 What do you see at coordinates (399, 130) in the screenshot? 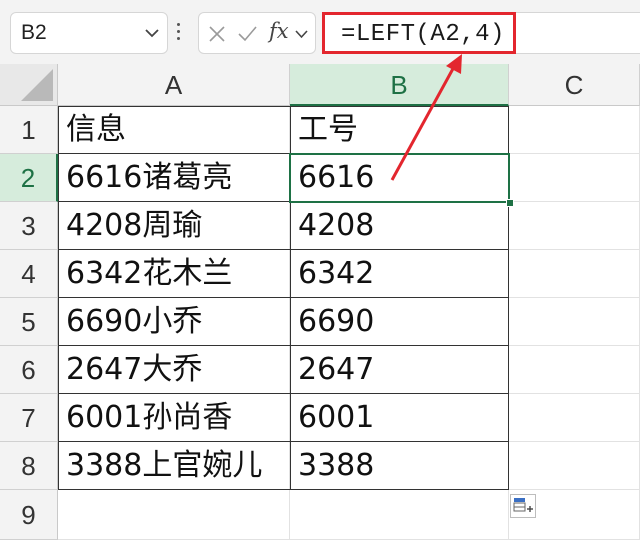
I see `cell-b1: 工号` at bounding box center [399, 130].